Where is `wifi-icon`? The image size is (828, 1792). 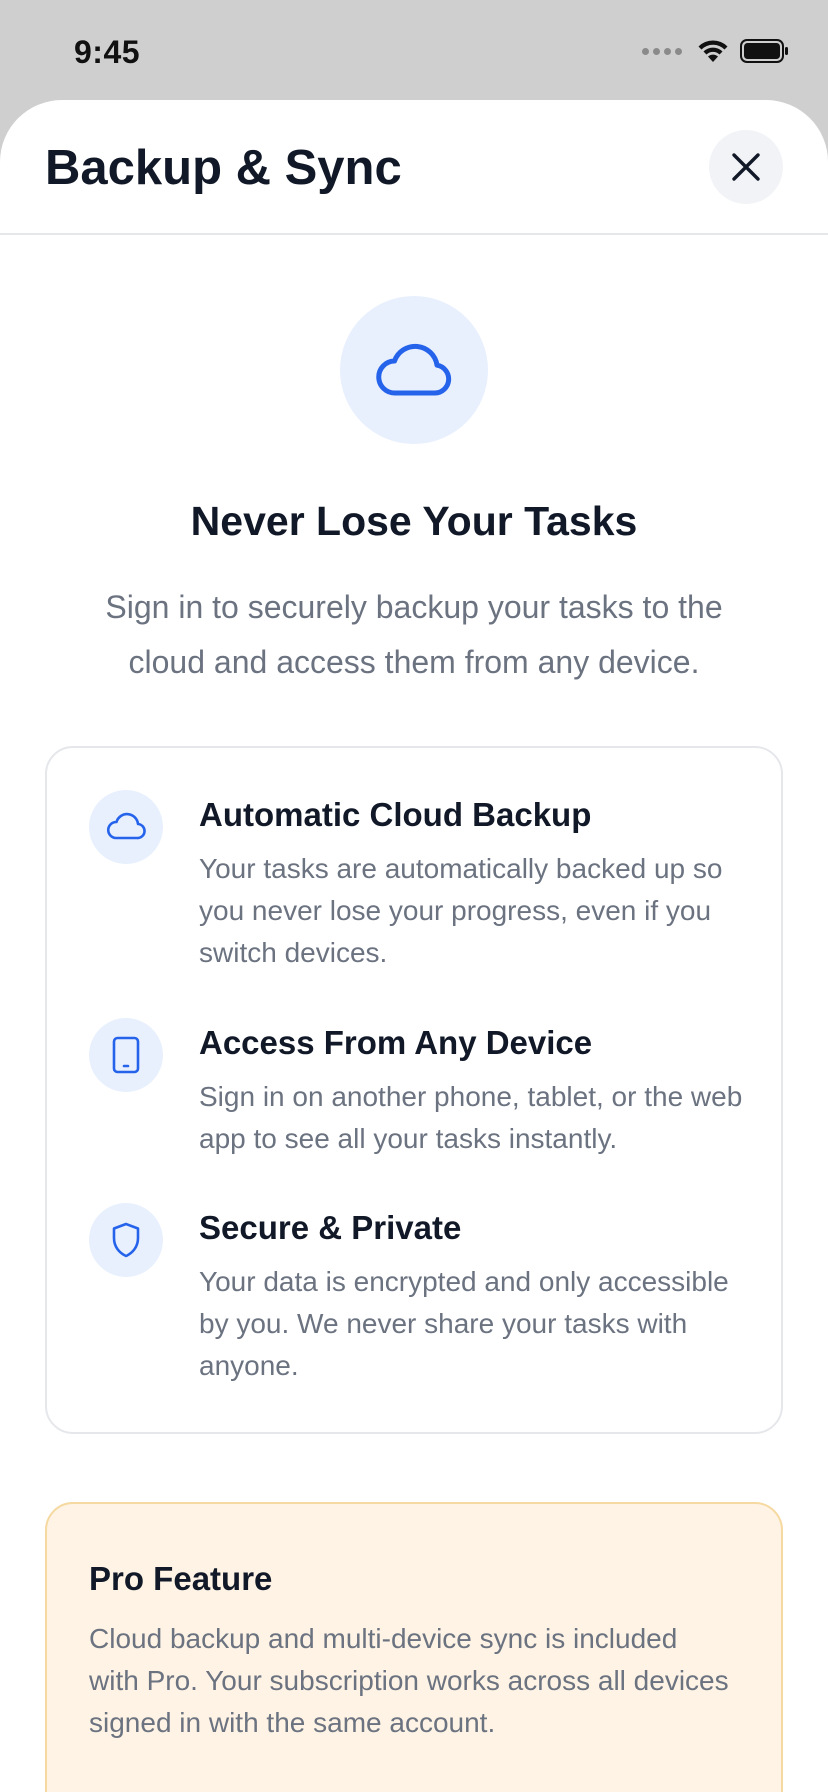 wifi-icon is located at coordinates (713, 51).